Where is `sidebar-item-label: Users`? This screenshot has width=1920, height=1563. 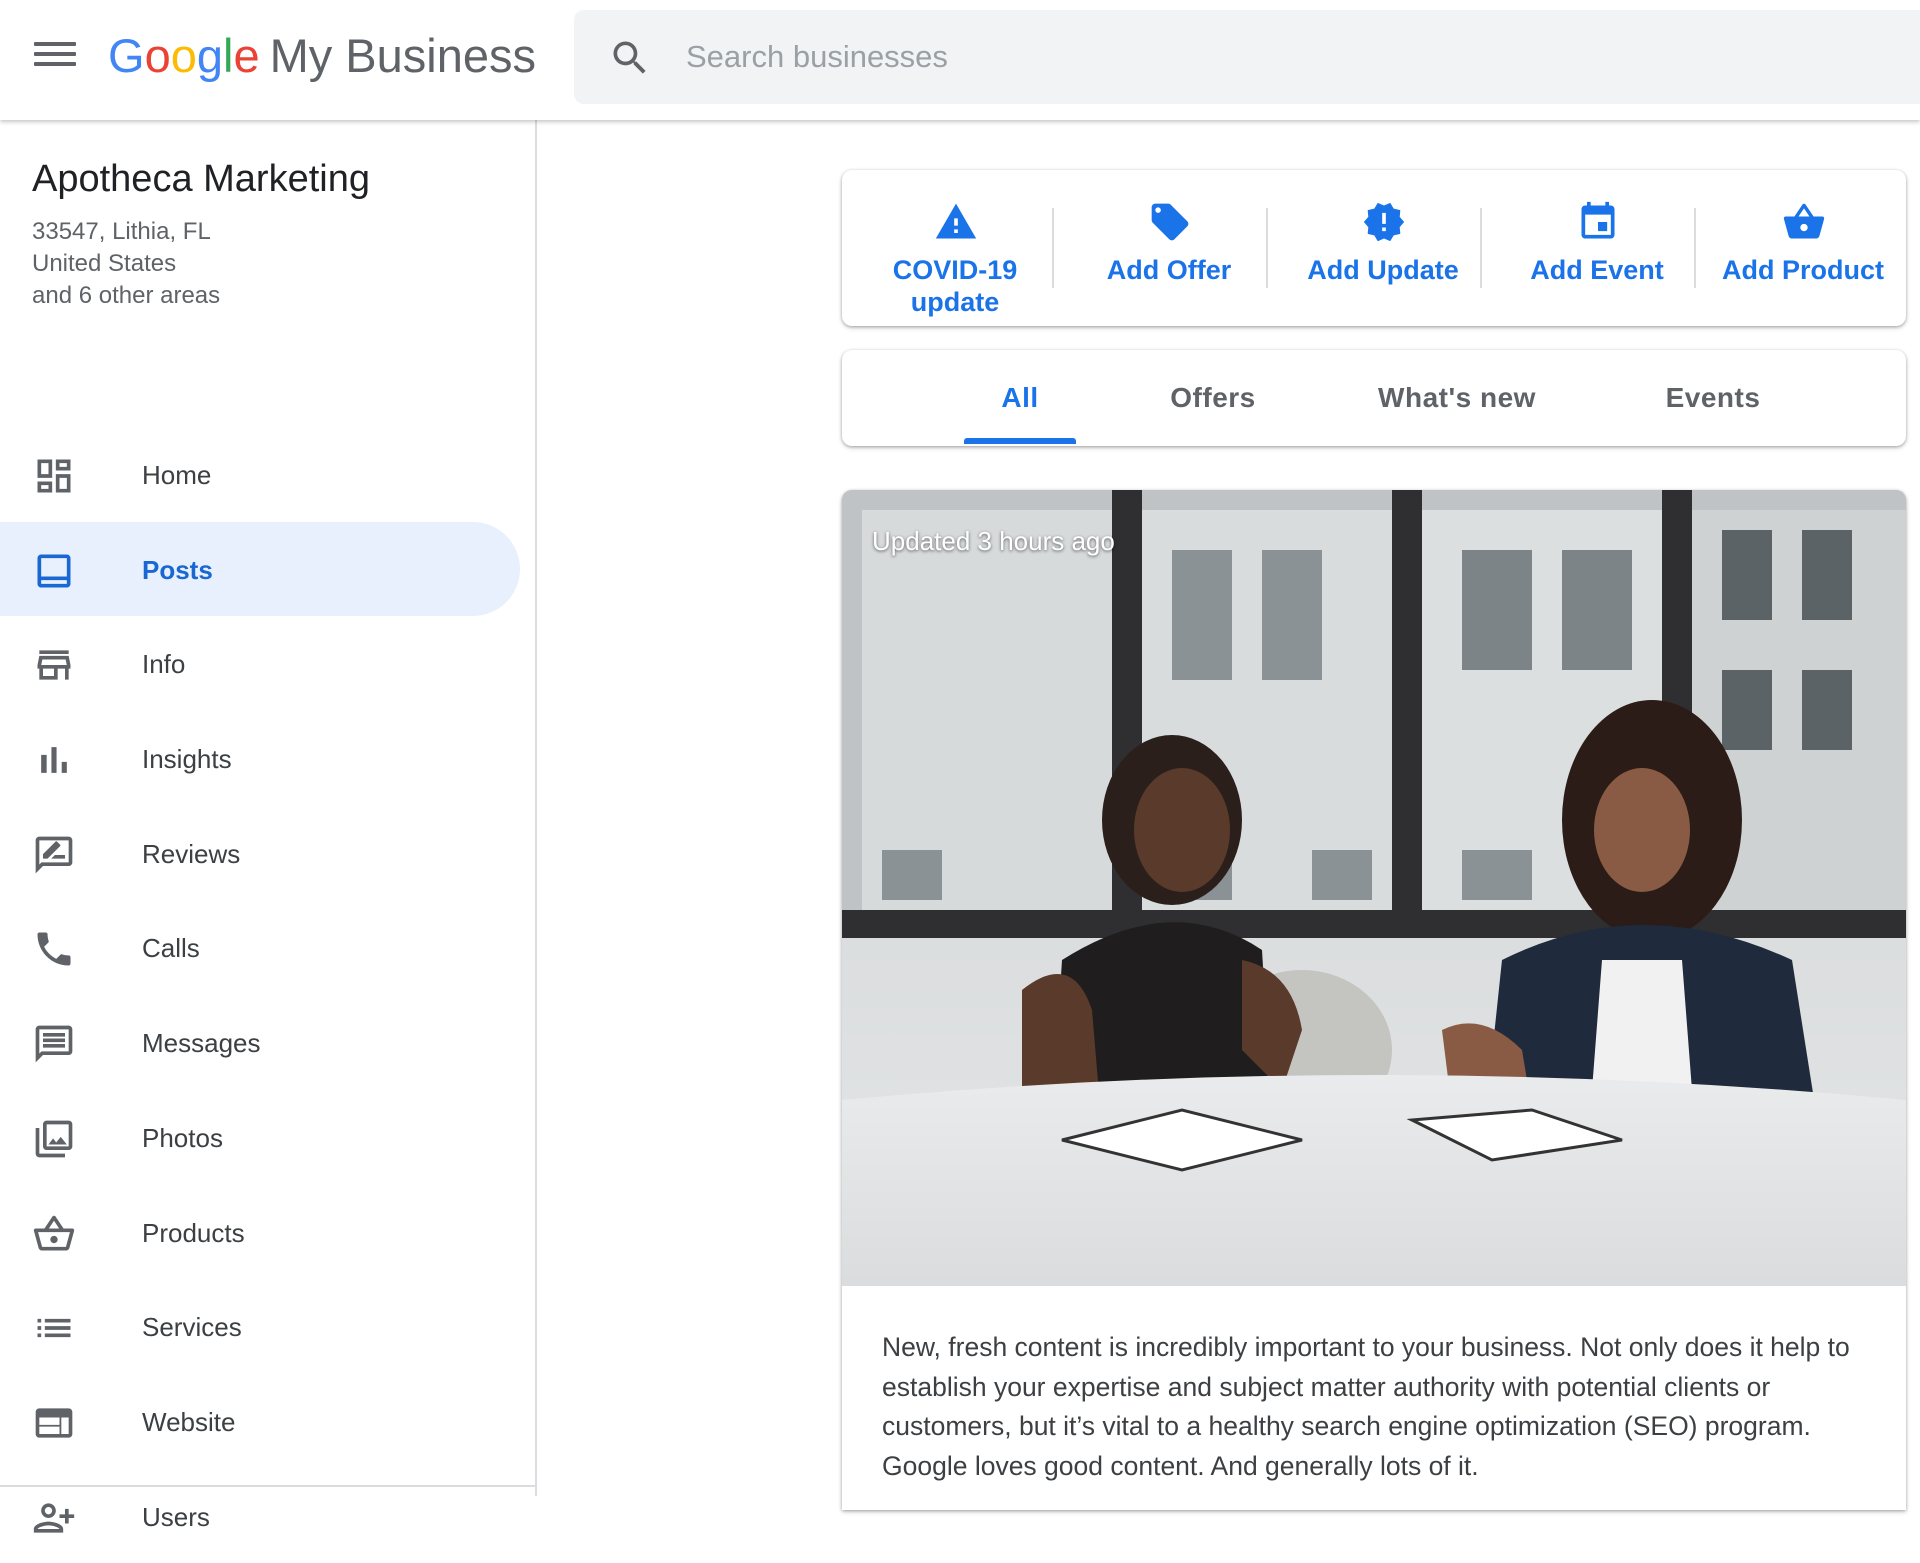 sidebar-item-label: Users is located at coordinates (176, 1516).